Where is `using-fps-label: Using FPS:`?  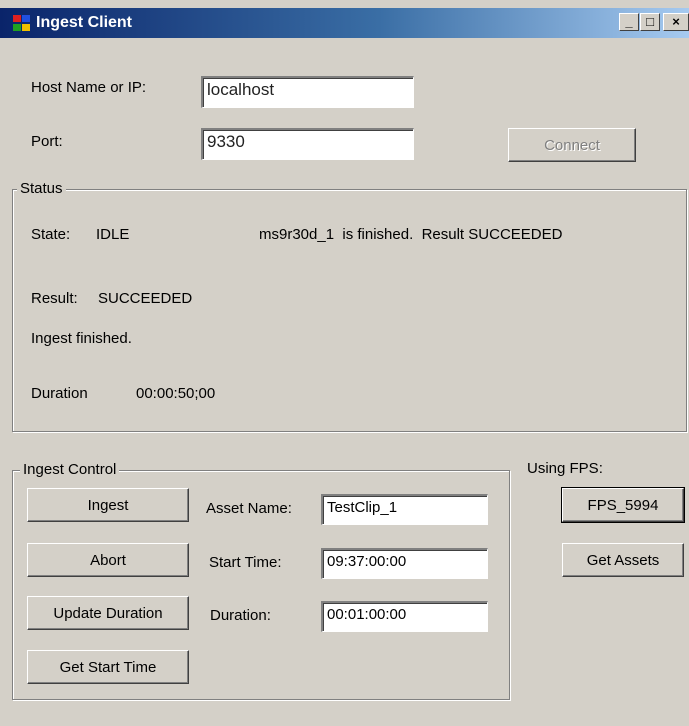 using-fps-label: Using FPS: is located at coordinates (565, 468).